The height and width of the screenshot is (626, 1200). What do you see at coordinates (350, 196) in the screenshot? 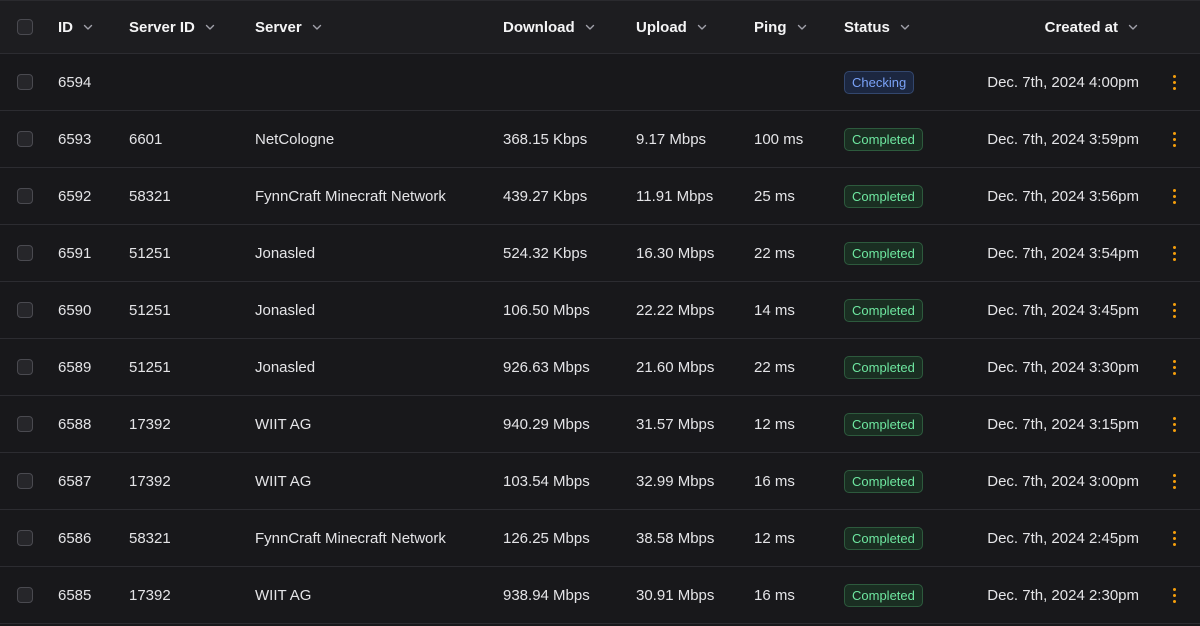
I see `cell-server: FynnCraft Minecraft Network` at bounding box center [350, 196].